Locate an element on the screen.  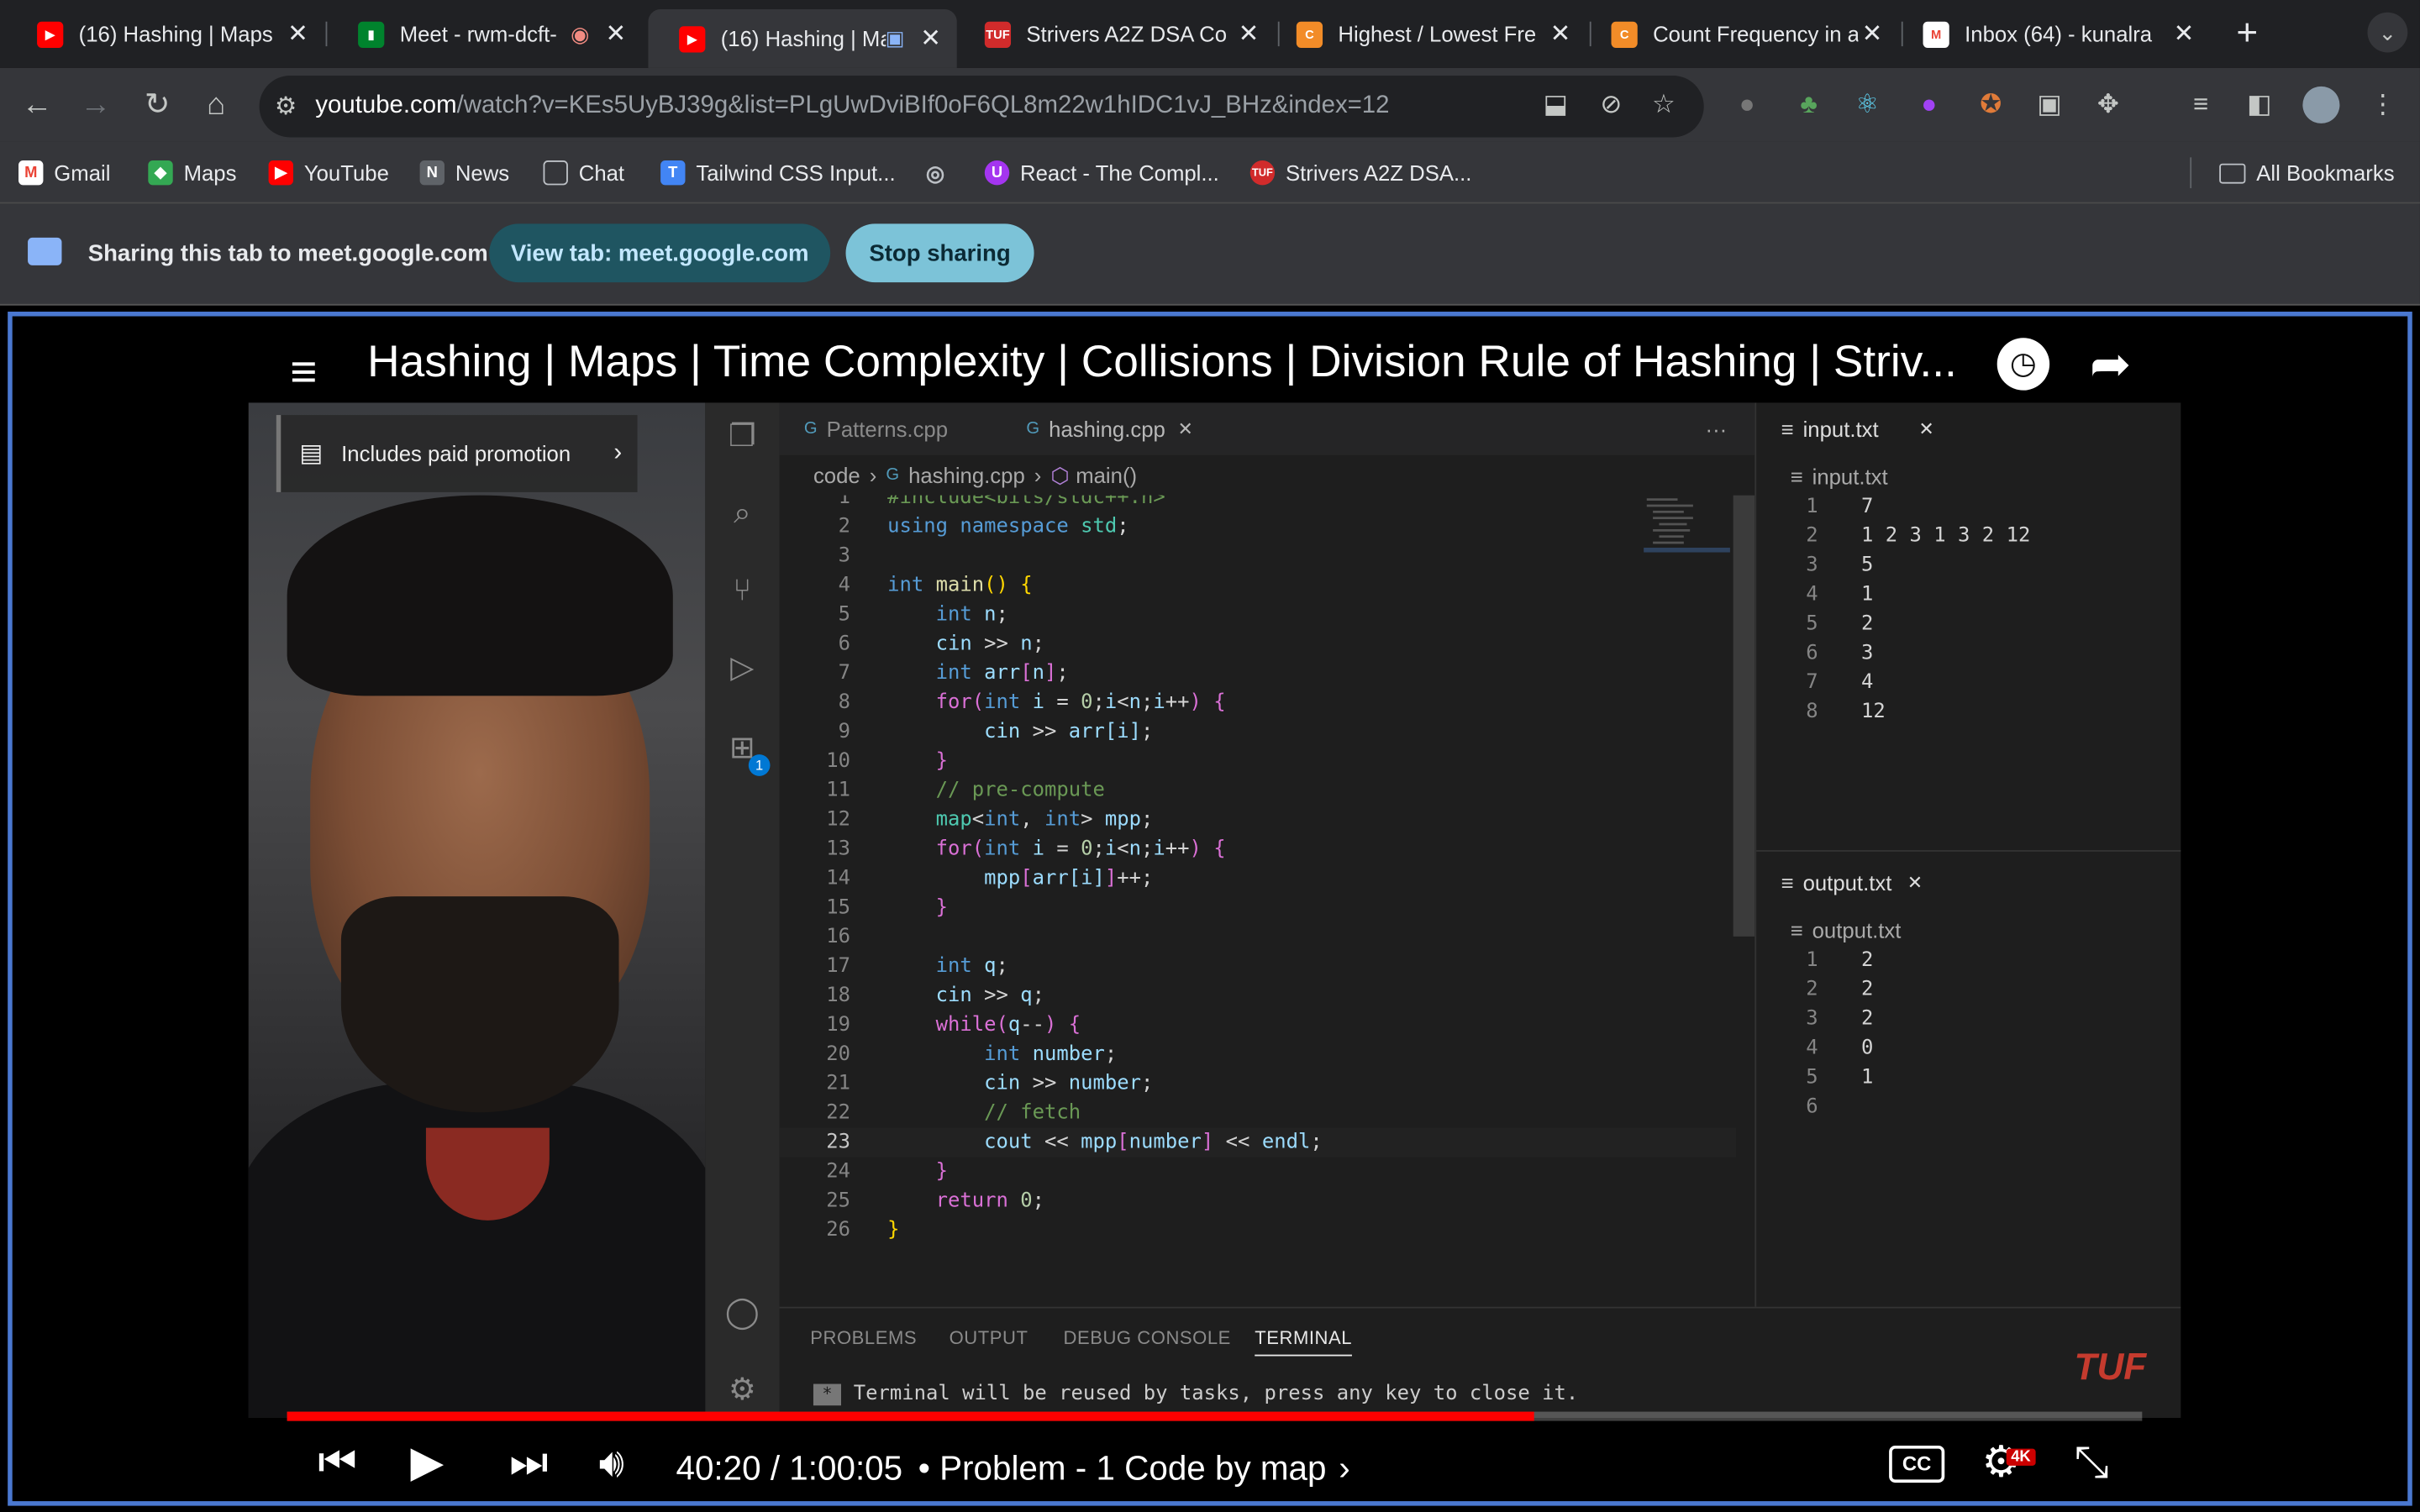
panel-tab-debug-console: DEBUG CONSOLE is located at coordinates (1147, 1337).